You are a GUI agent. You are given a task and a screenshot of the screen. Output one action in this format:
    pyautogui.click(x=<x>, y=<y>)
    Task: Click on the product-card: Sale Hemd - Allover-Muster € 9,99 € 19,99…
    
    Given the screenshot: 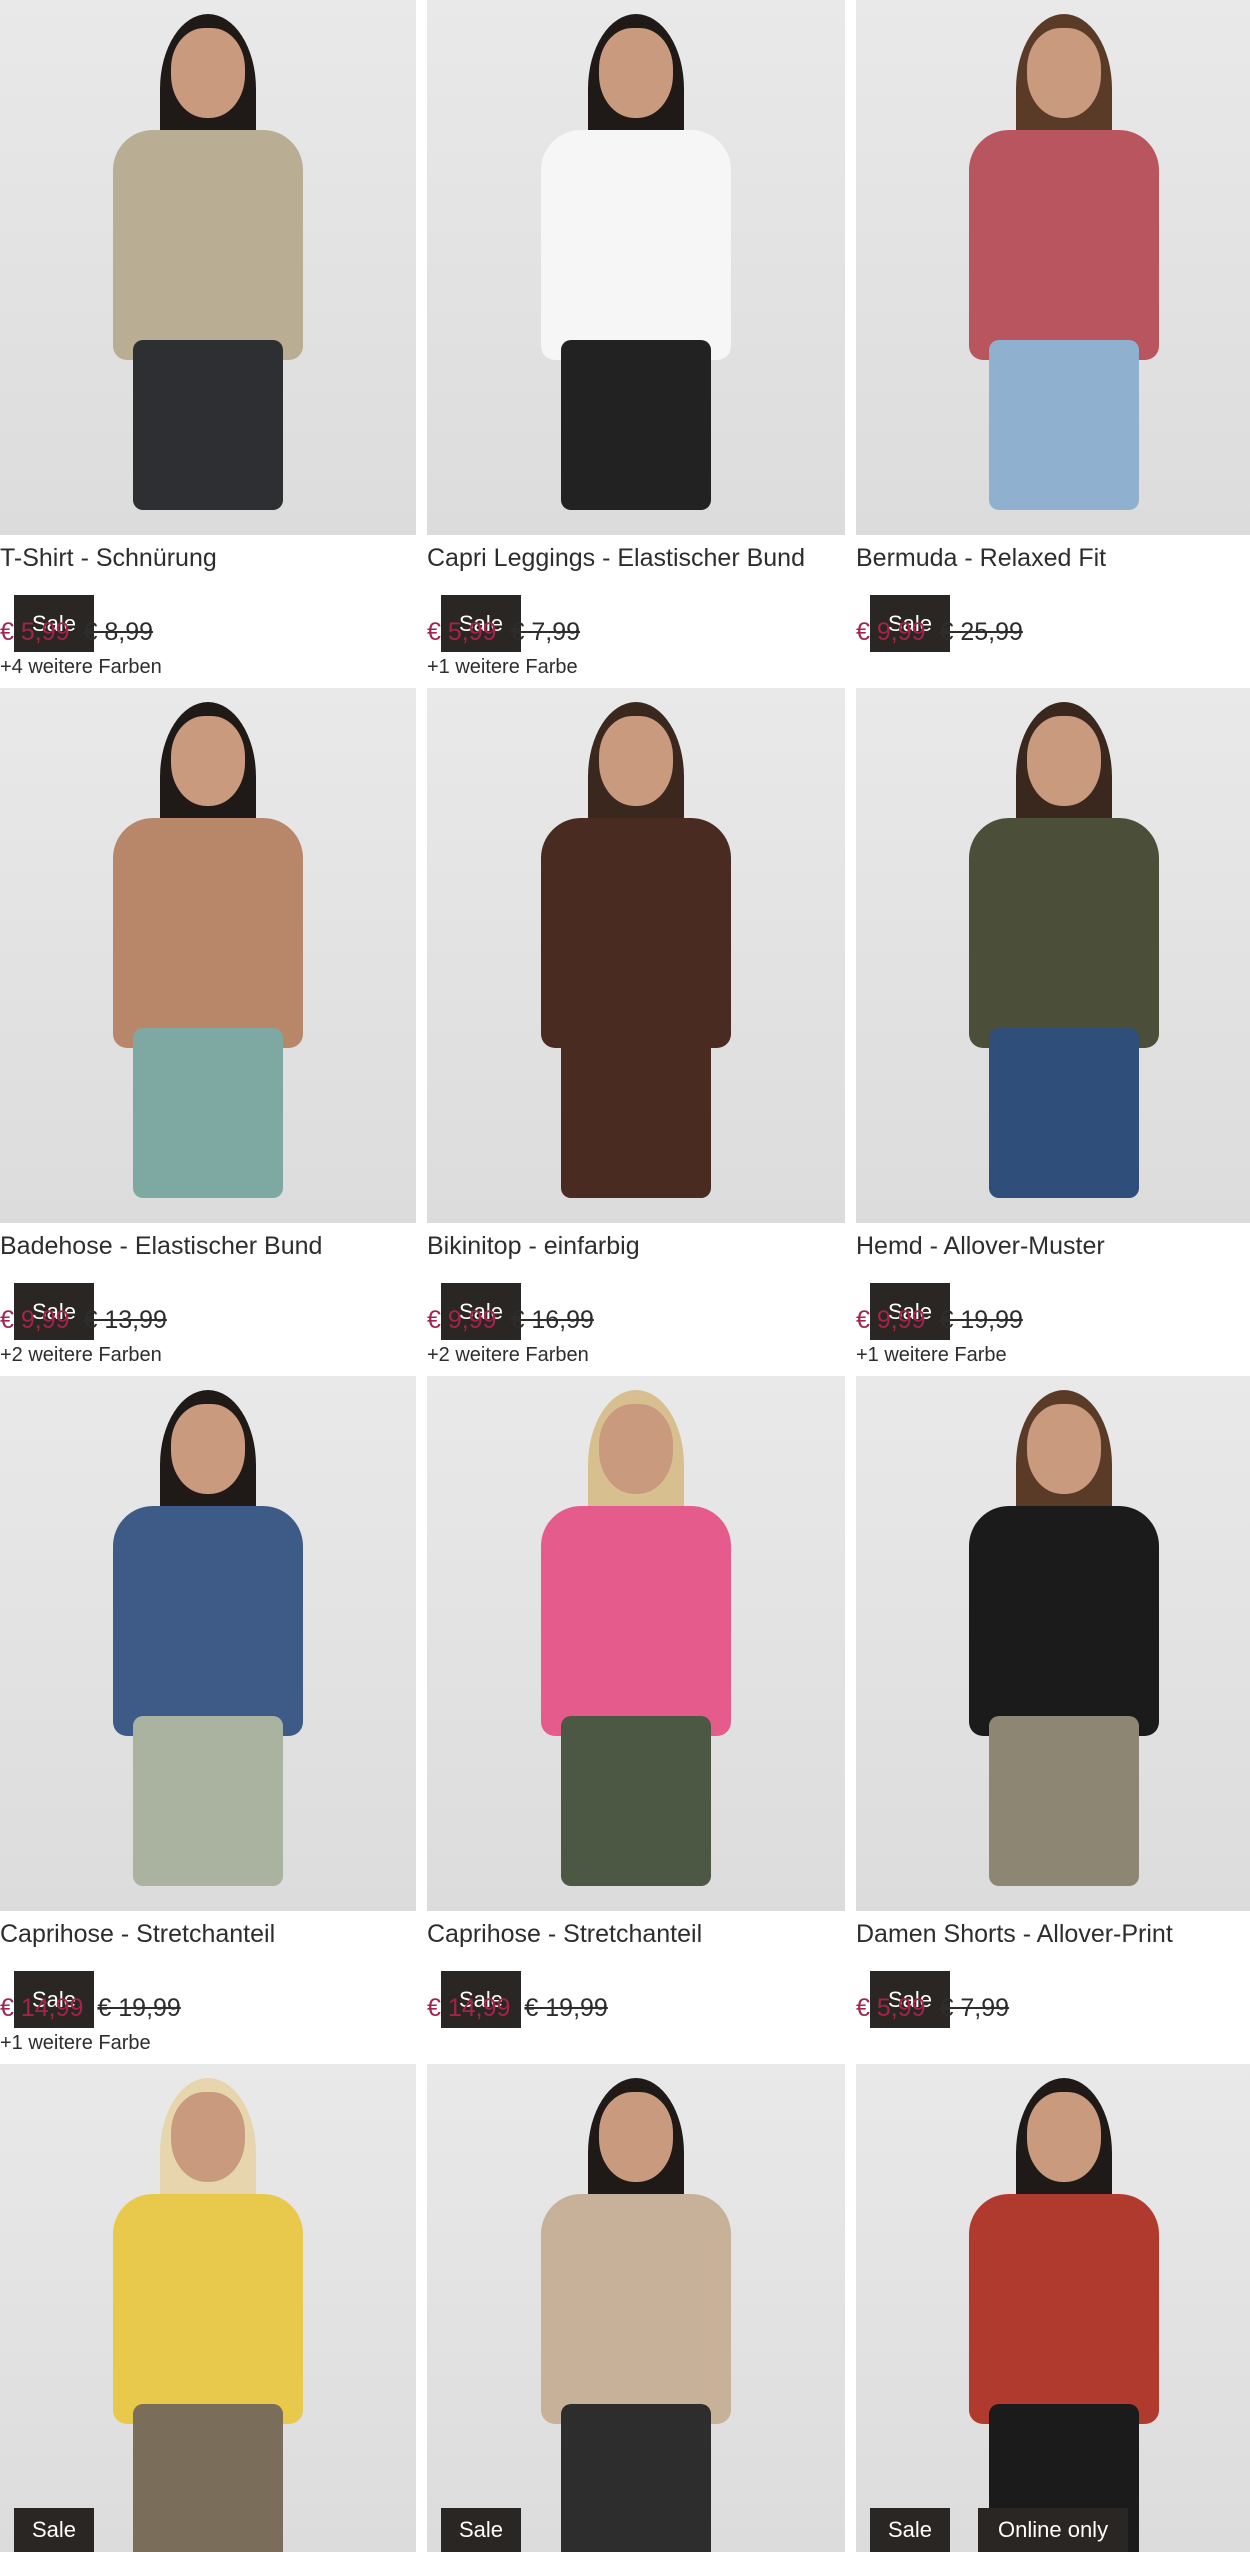 What is the action you would take?
    pyautogui.click(x=1053, y=1032)
    